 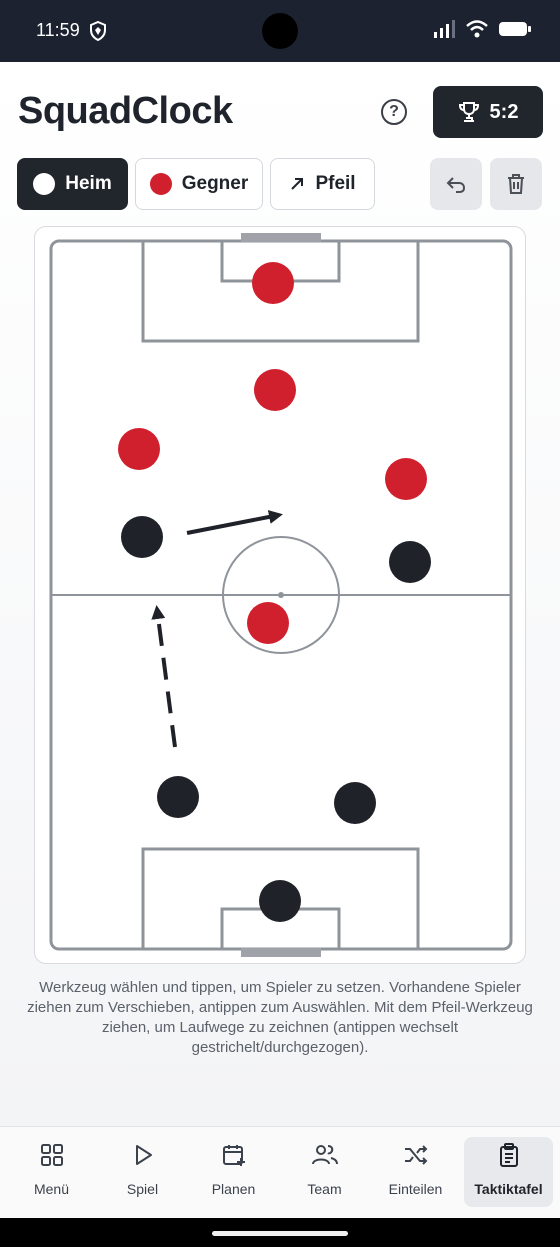 What do you see at coordinates (488, 112) in the screenshot?
I see `score-button: 5:2` at bounding box center [488, 112].